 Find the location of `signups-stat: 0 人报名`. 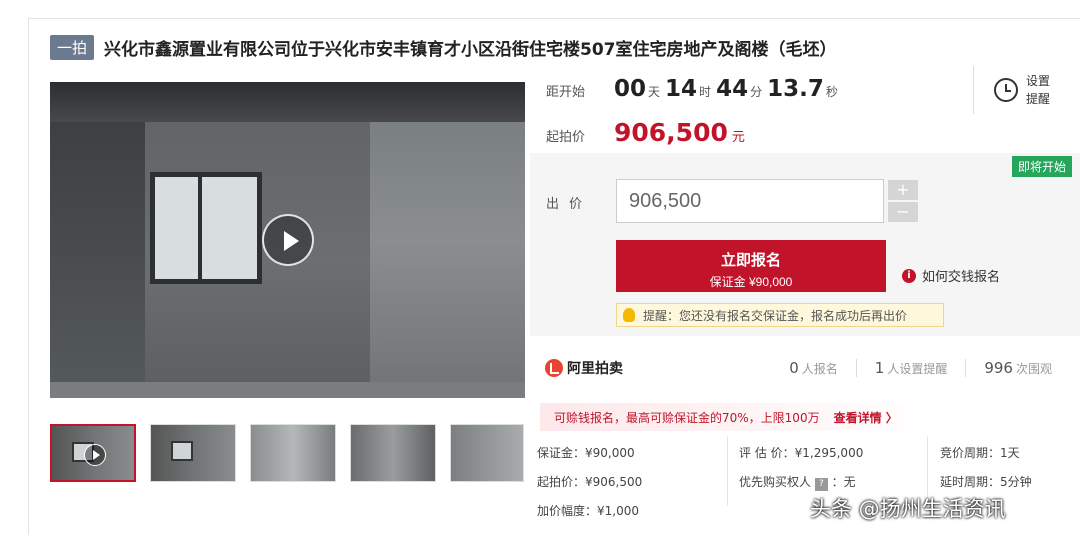

signups-stat: 0 人报名 is located at coordinates (813, 368).